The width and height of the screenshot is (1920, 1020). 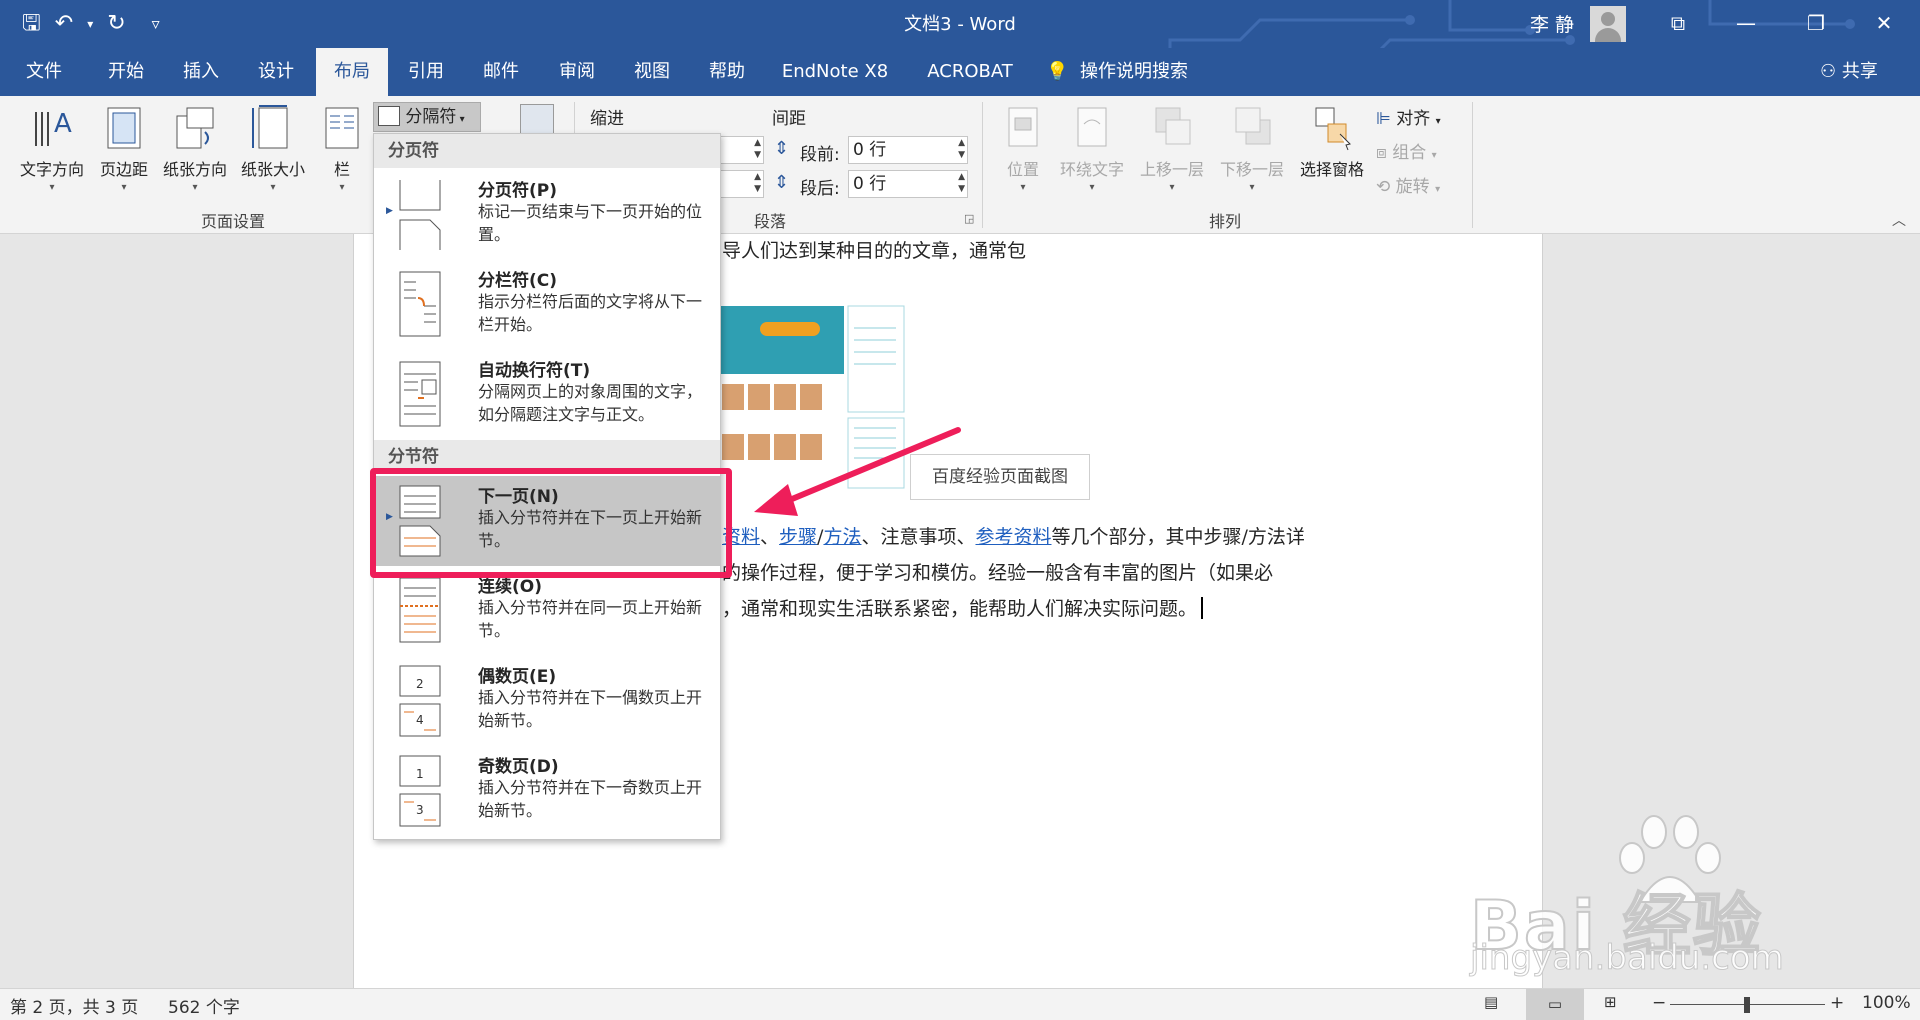 What do you see at coordinates (727, 72) in the screenshot?
I see `tab-help: 帮助` at bounding box center [727, 72].